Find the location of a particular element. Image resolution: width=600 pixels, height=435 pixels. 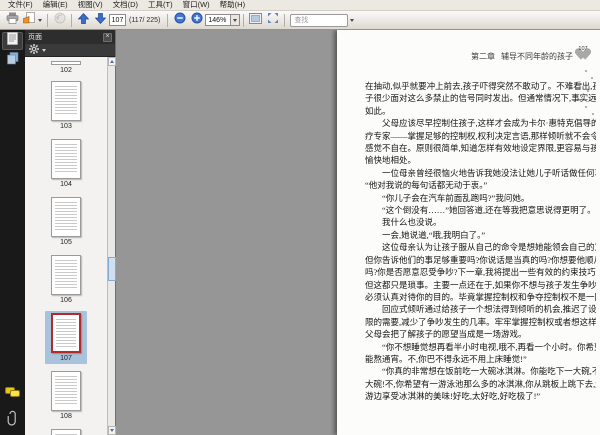

previous-page-button is located at coordinates (83, 20).